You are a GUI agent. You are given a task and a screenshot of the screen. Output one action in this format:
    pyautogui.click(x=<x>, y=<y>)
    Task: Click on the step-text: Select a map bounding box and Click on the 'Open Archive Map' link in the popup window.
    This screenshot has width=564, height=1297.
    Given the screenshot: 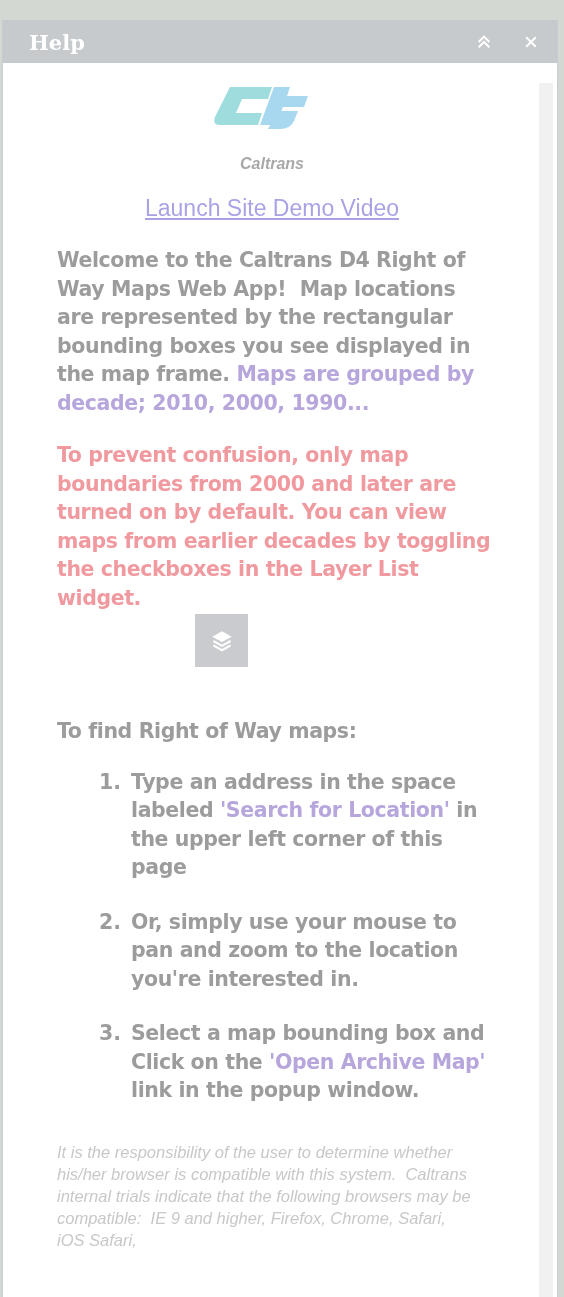 What is the action you would take?
    pyautogui.click(x=309, y=1062)
    